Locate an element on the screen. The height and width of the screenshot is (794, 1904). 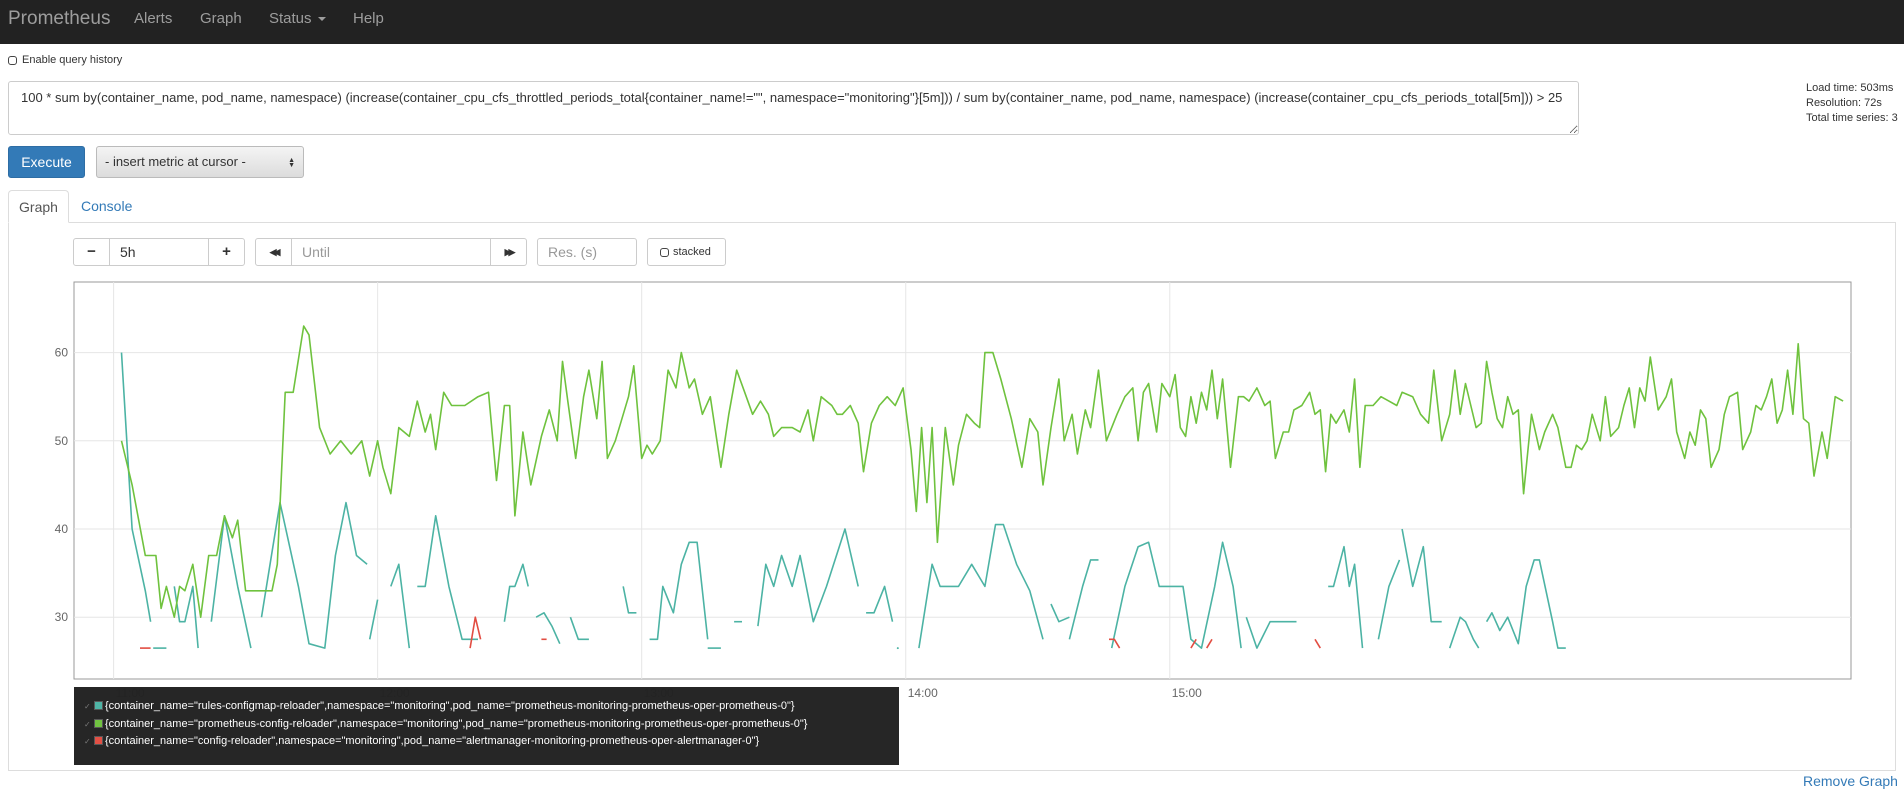
y-tick-label: 50 is located at coordinates (62, 441).